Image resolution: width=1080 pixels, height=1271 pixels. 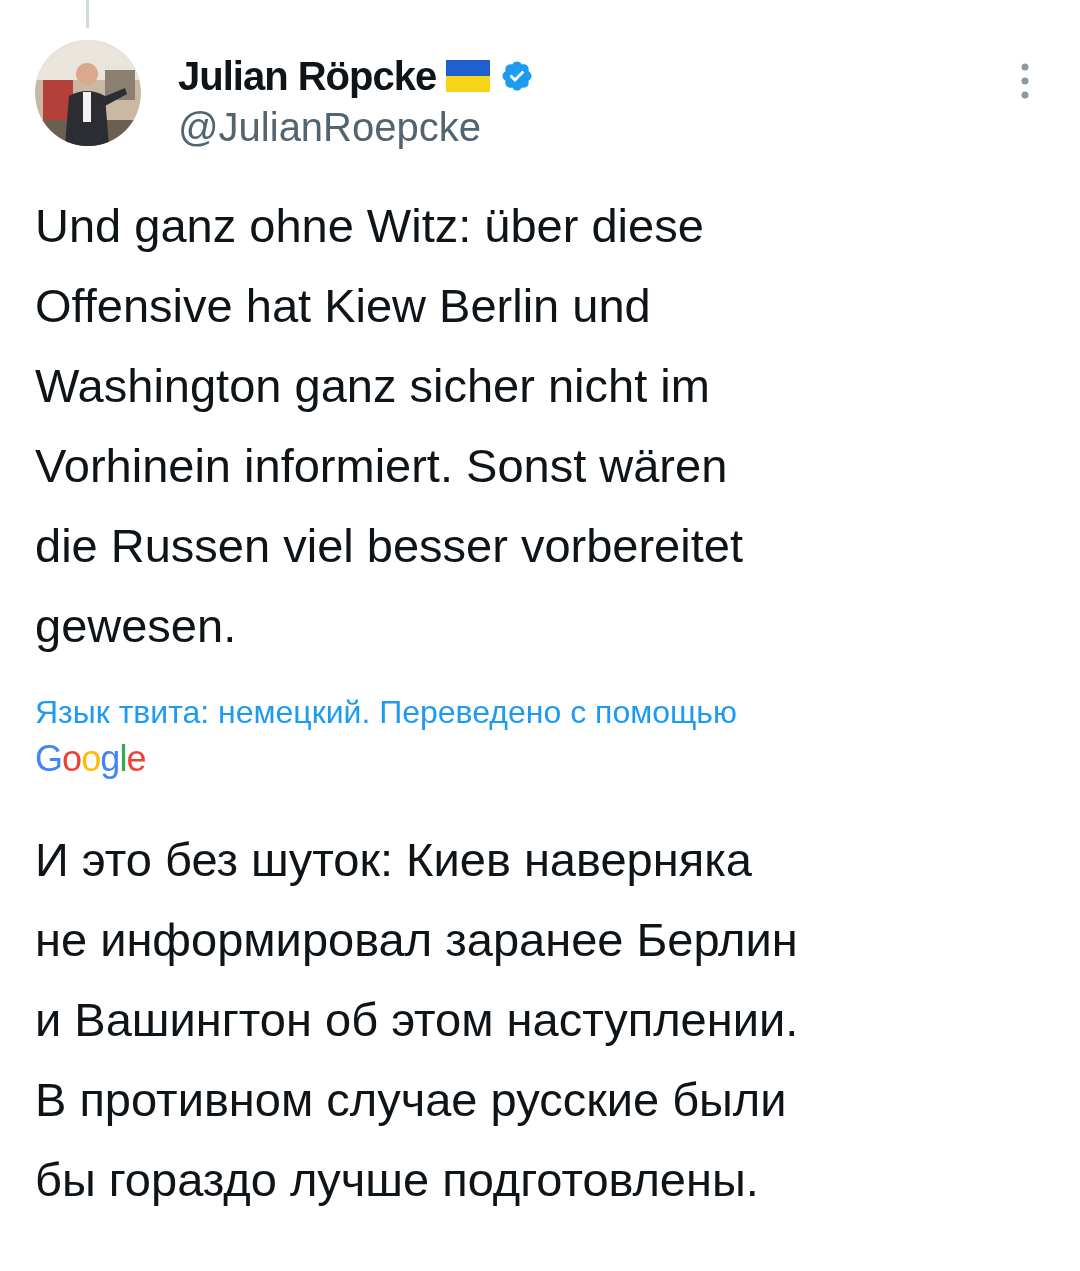 I want to click on translation-note: Язык твита: немецкий. Переведено с помощью, so click(x=386, y=712).